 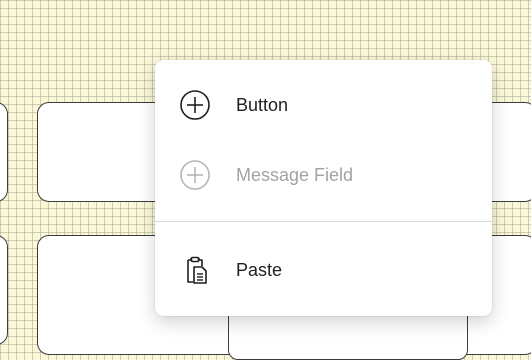 What do you see at coordinates (262, 104) in the screenshot?
I see `menu-item-label: Button` at bounding box center [262, 104].